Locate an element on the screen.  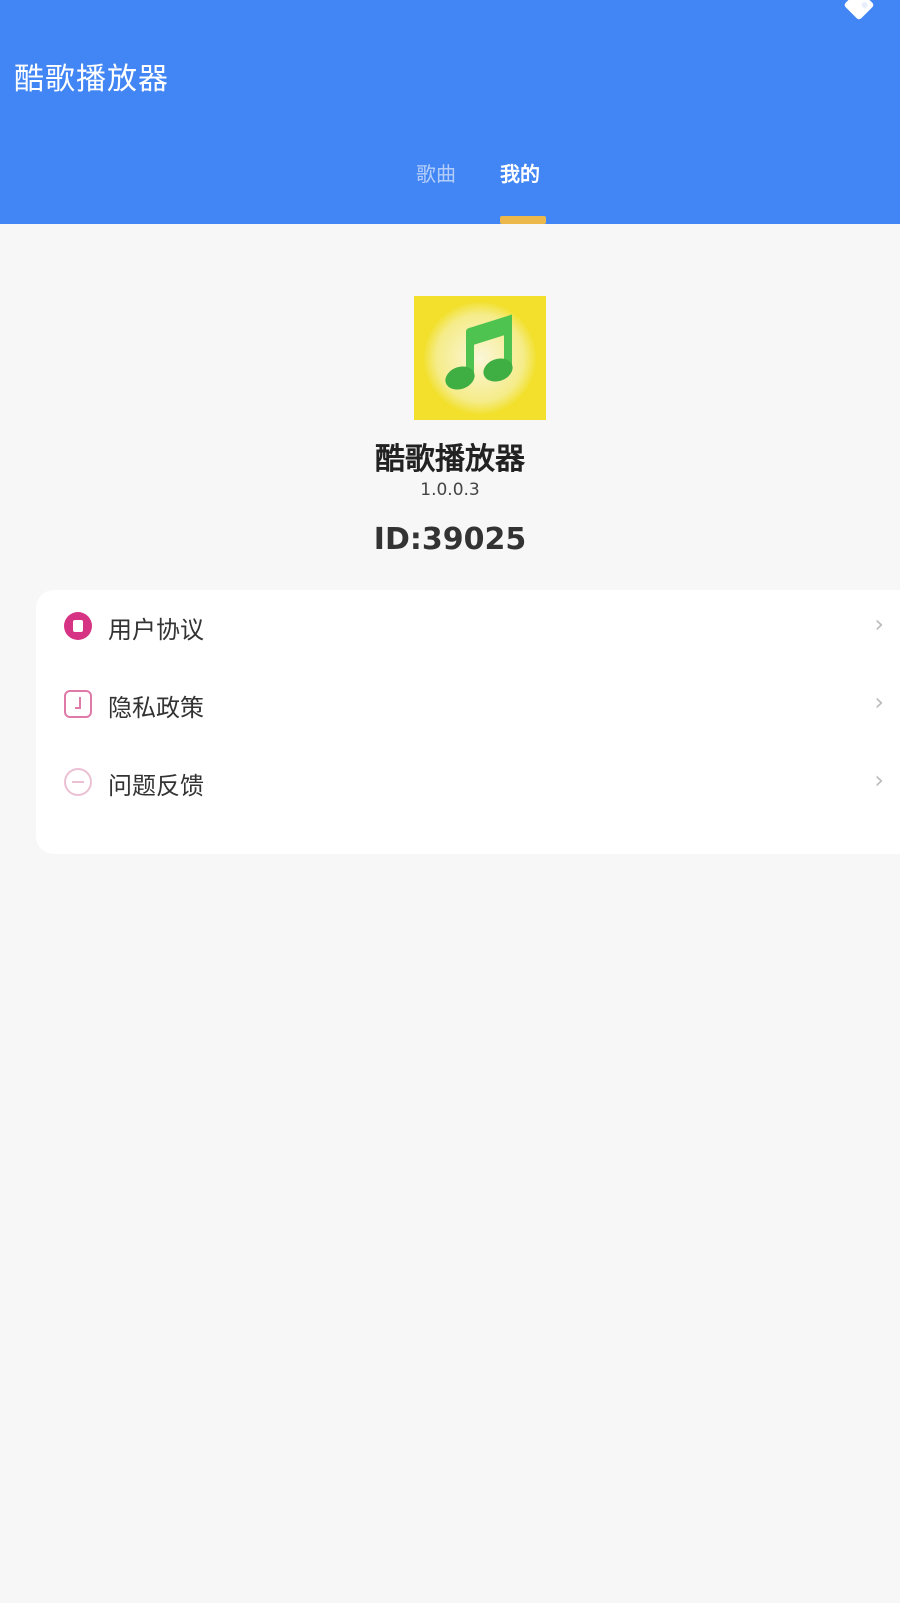
app-logo is located at coordinates (480, 358).